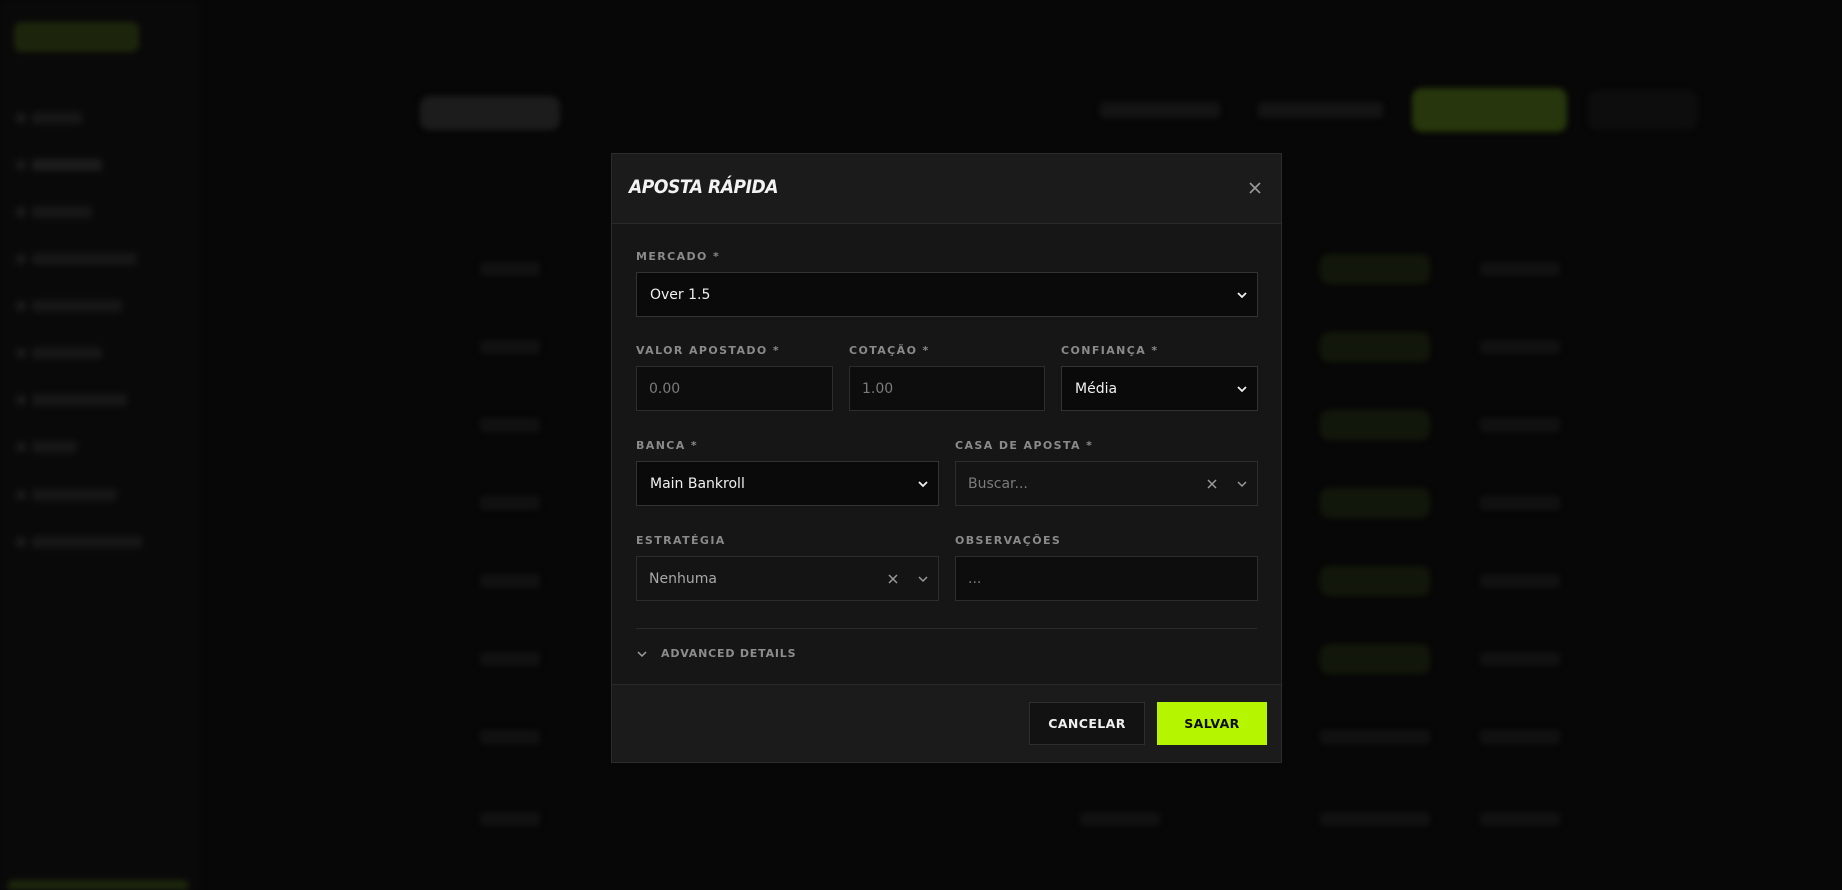  What do you see at coordinates (678, 256) in the screenshot?
I see `market-label: MERCADO *` at bounding box center [678, 256].